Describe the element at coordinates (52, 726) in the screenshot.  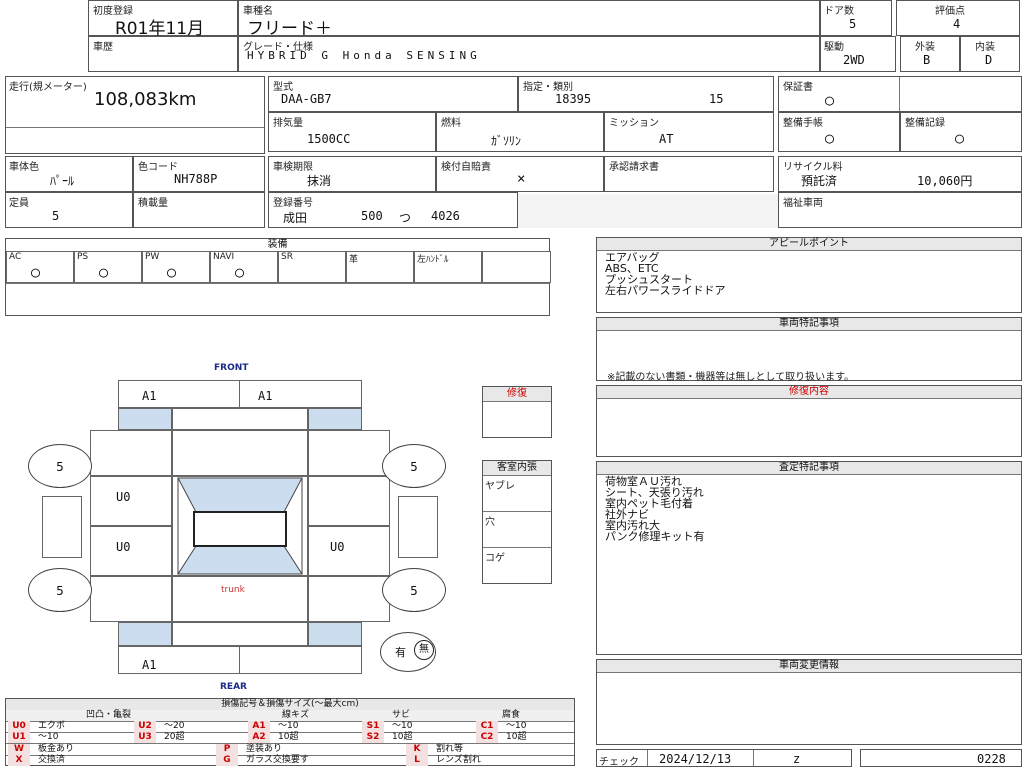
I see `legend-desc: エクボ` at that location.